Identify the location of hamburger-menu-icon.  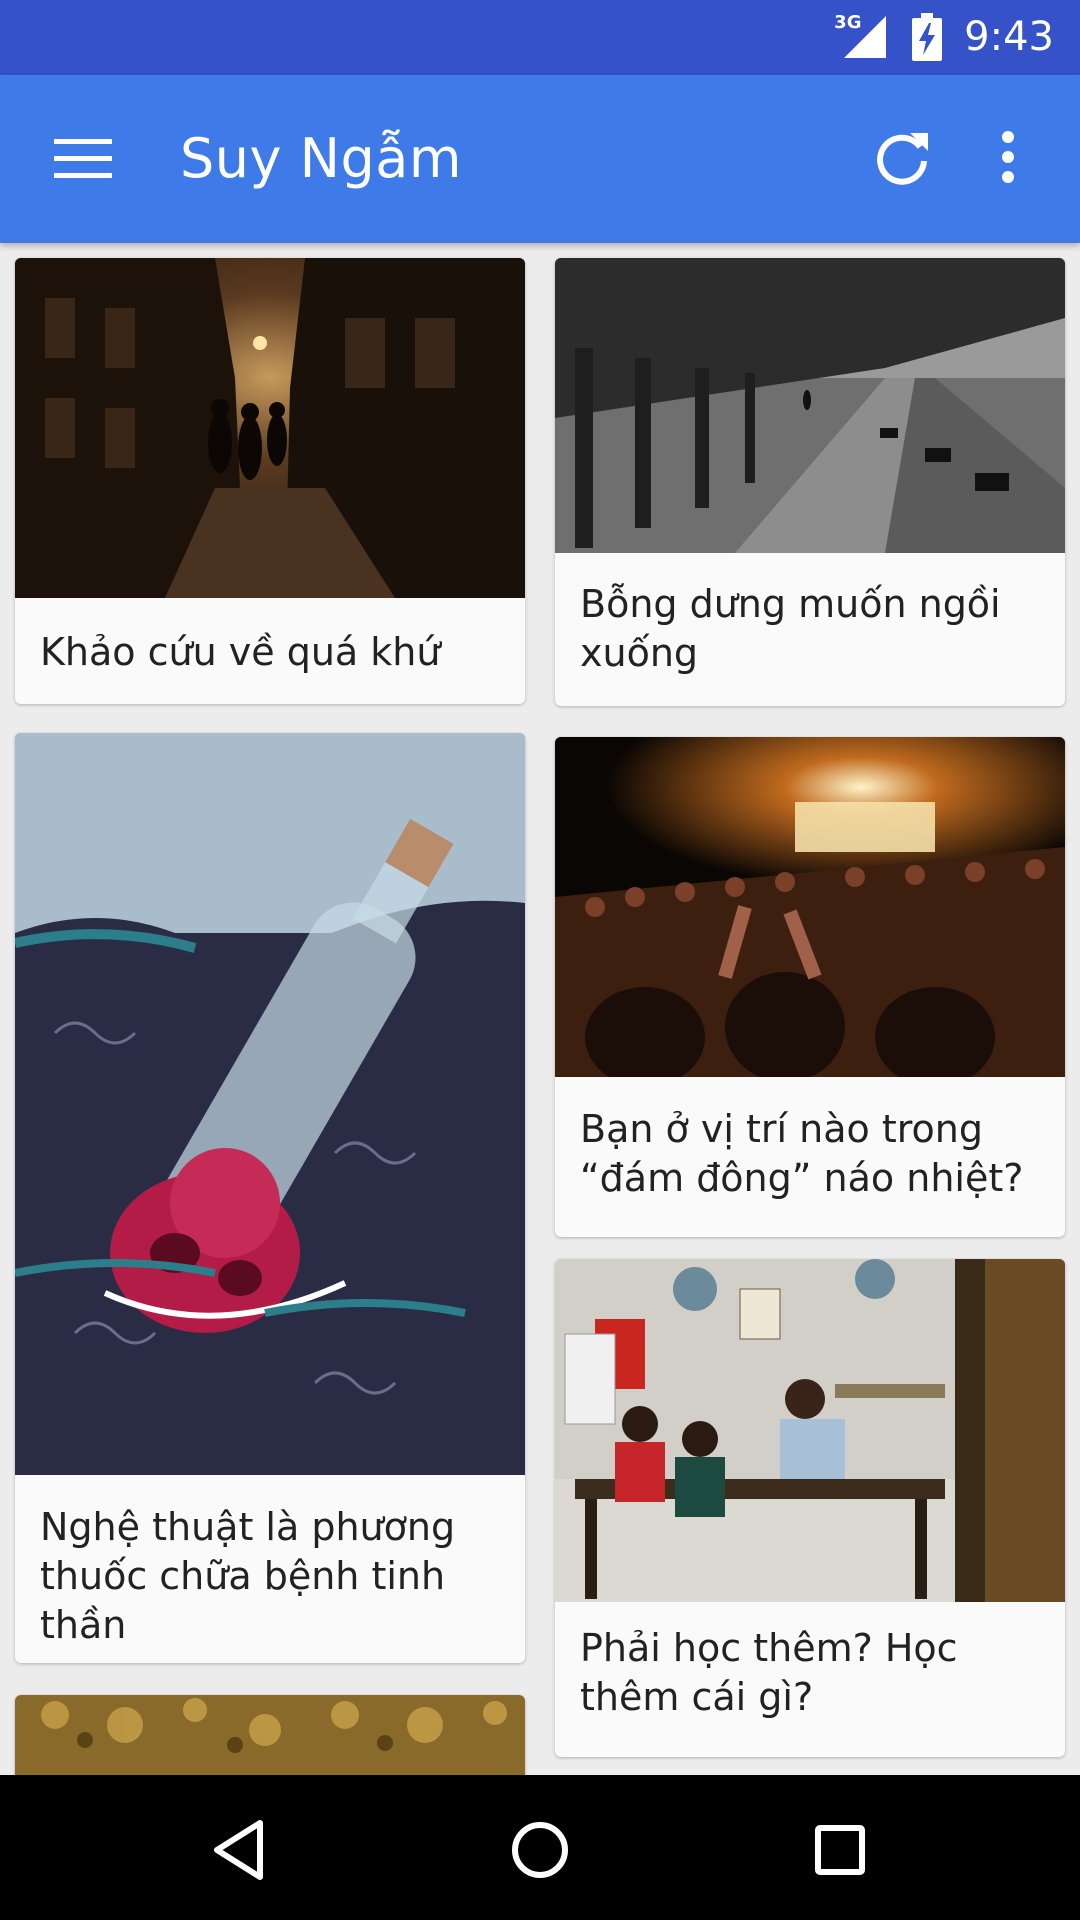
(83, 158).